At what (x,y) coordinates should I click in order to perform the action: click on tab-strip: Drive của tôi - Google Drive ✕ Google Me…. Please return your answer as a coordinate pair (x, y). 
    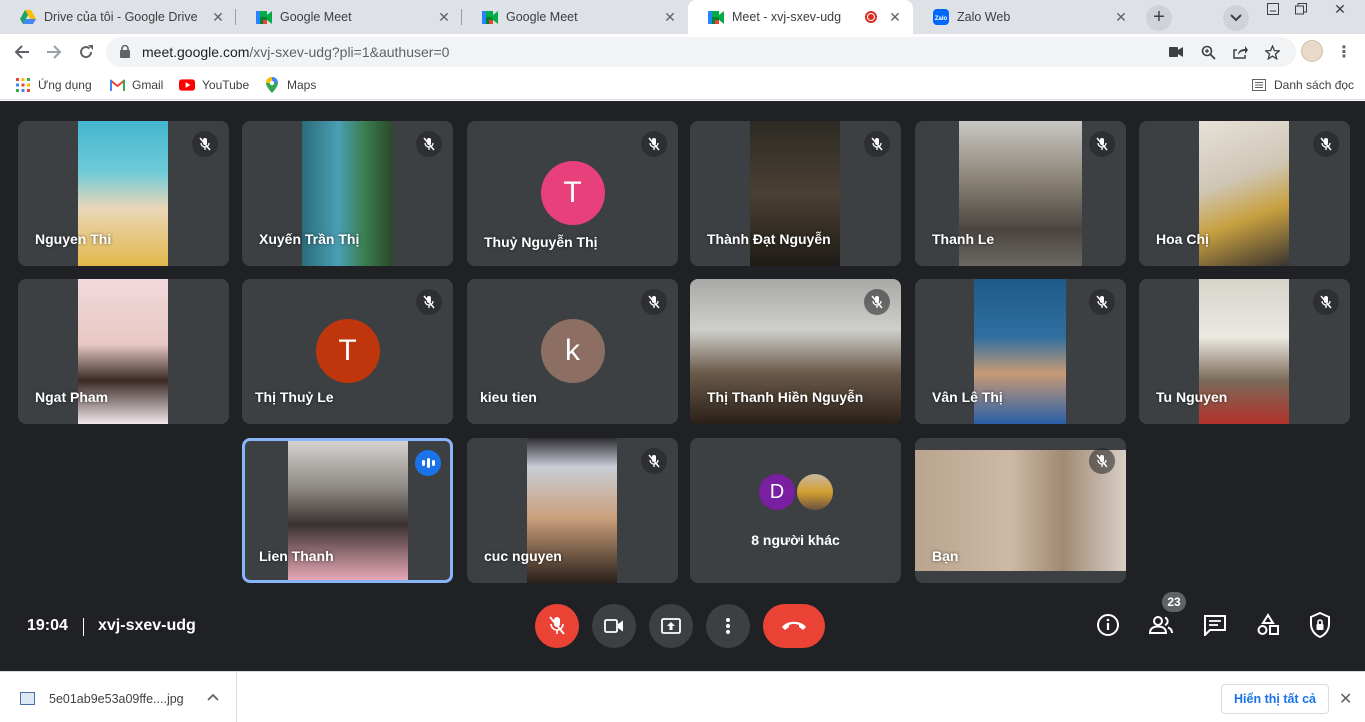
    Looking at the image, I should click on (682, 17).